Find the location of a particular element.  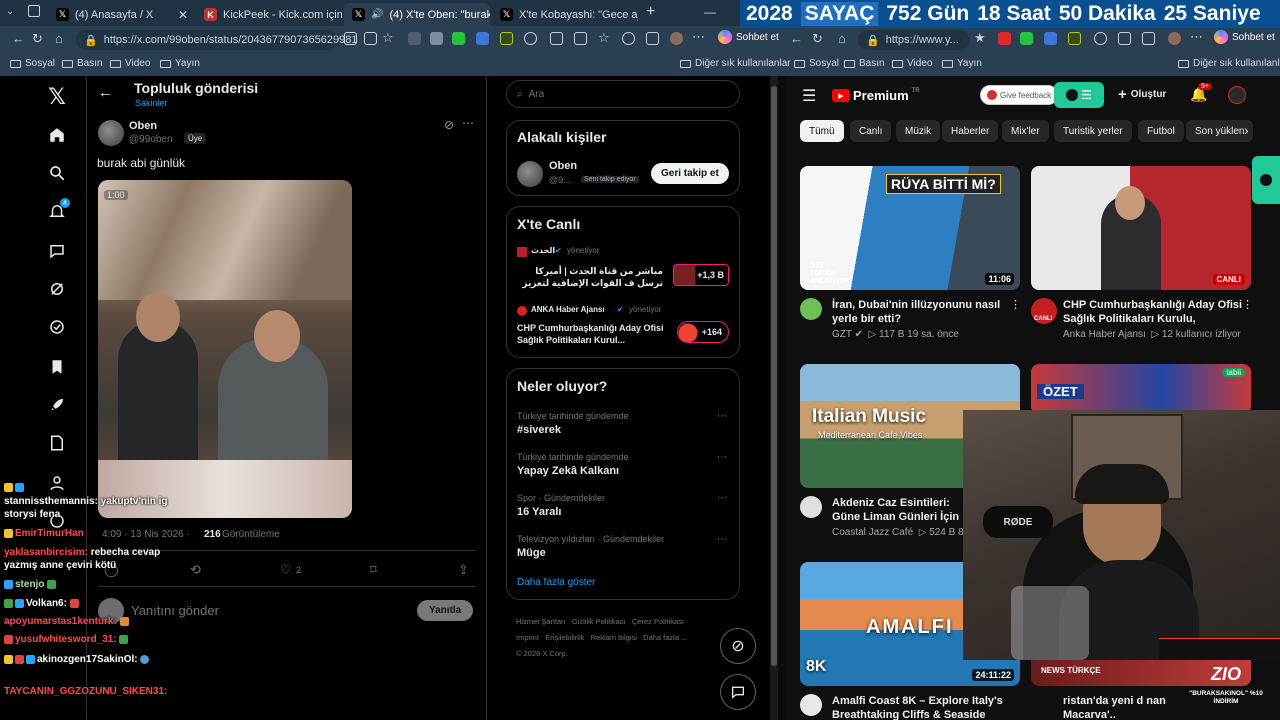

reply-button: Yanıtla is located at coordinates (445, 610).